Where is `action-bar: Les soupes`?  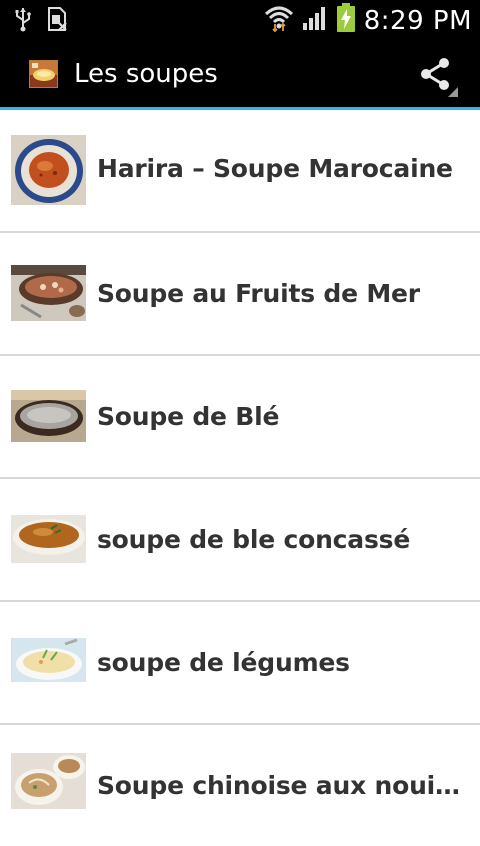 action-bar: Les soupes is located at coordinates (240, 72).